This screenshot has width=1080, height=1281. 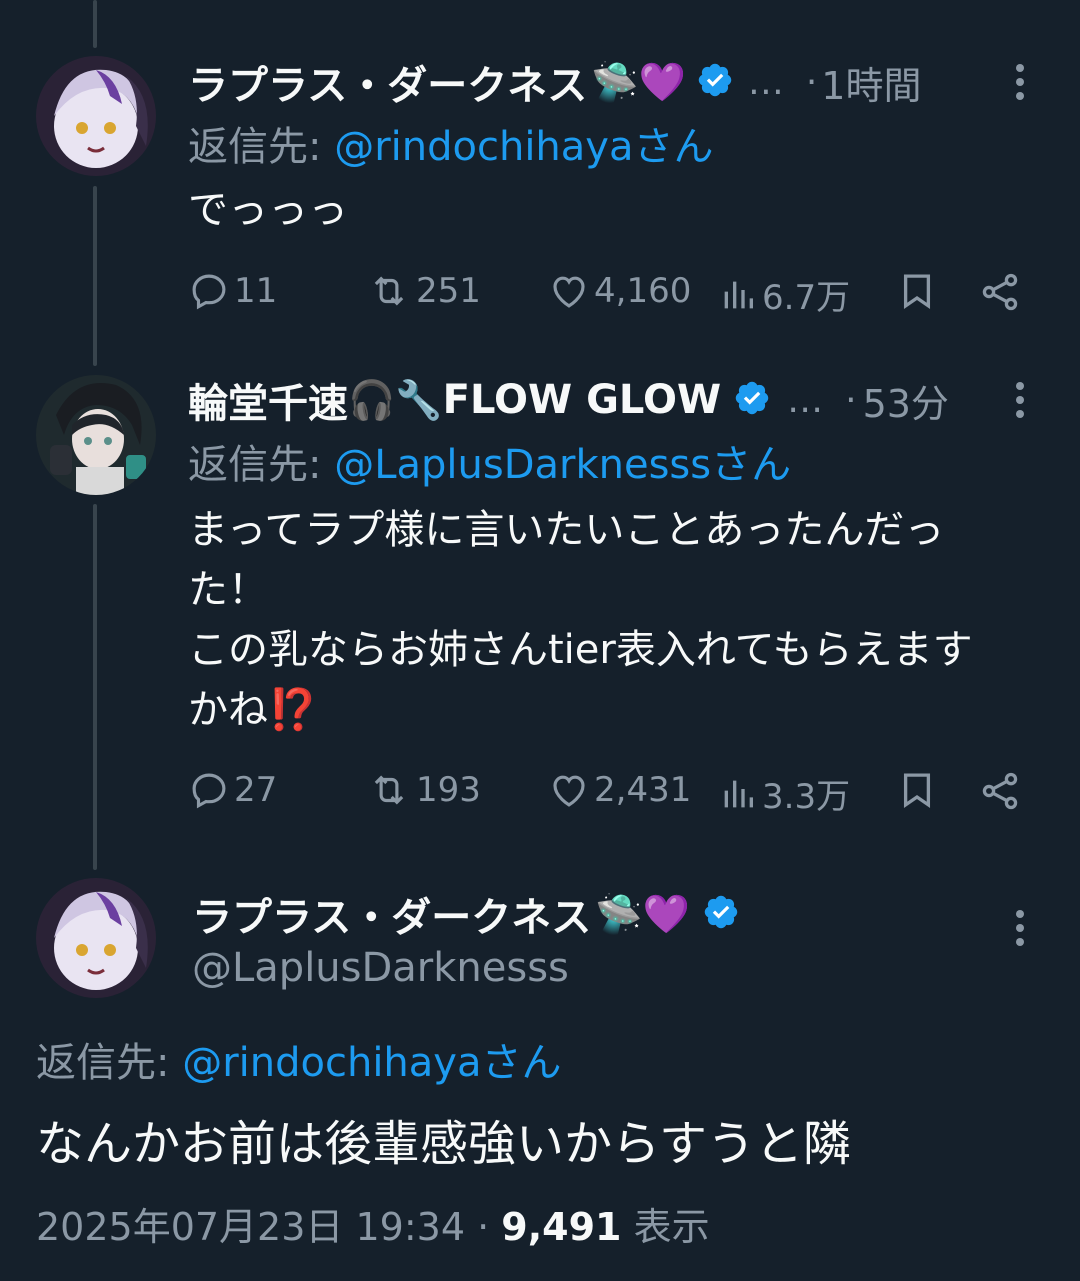 I want to click on reply-count: 11, so click(x=256, y=291).